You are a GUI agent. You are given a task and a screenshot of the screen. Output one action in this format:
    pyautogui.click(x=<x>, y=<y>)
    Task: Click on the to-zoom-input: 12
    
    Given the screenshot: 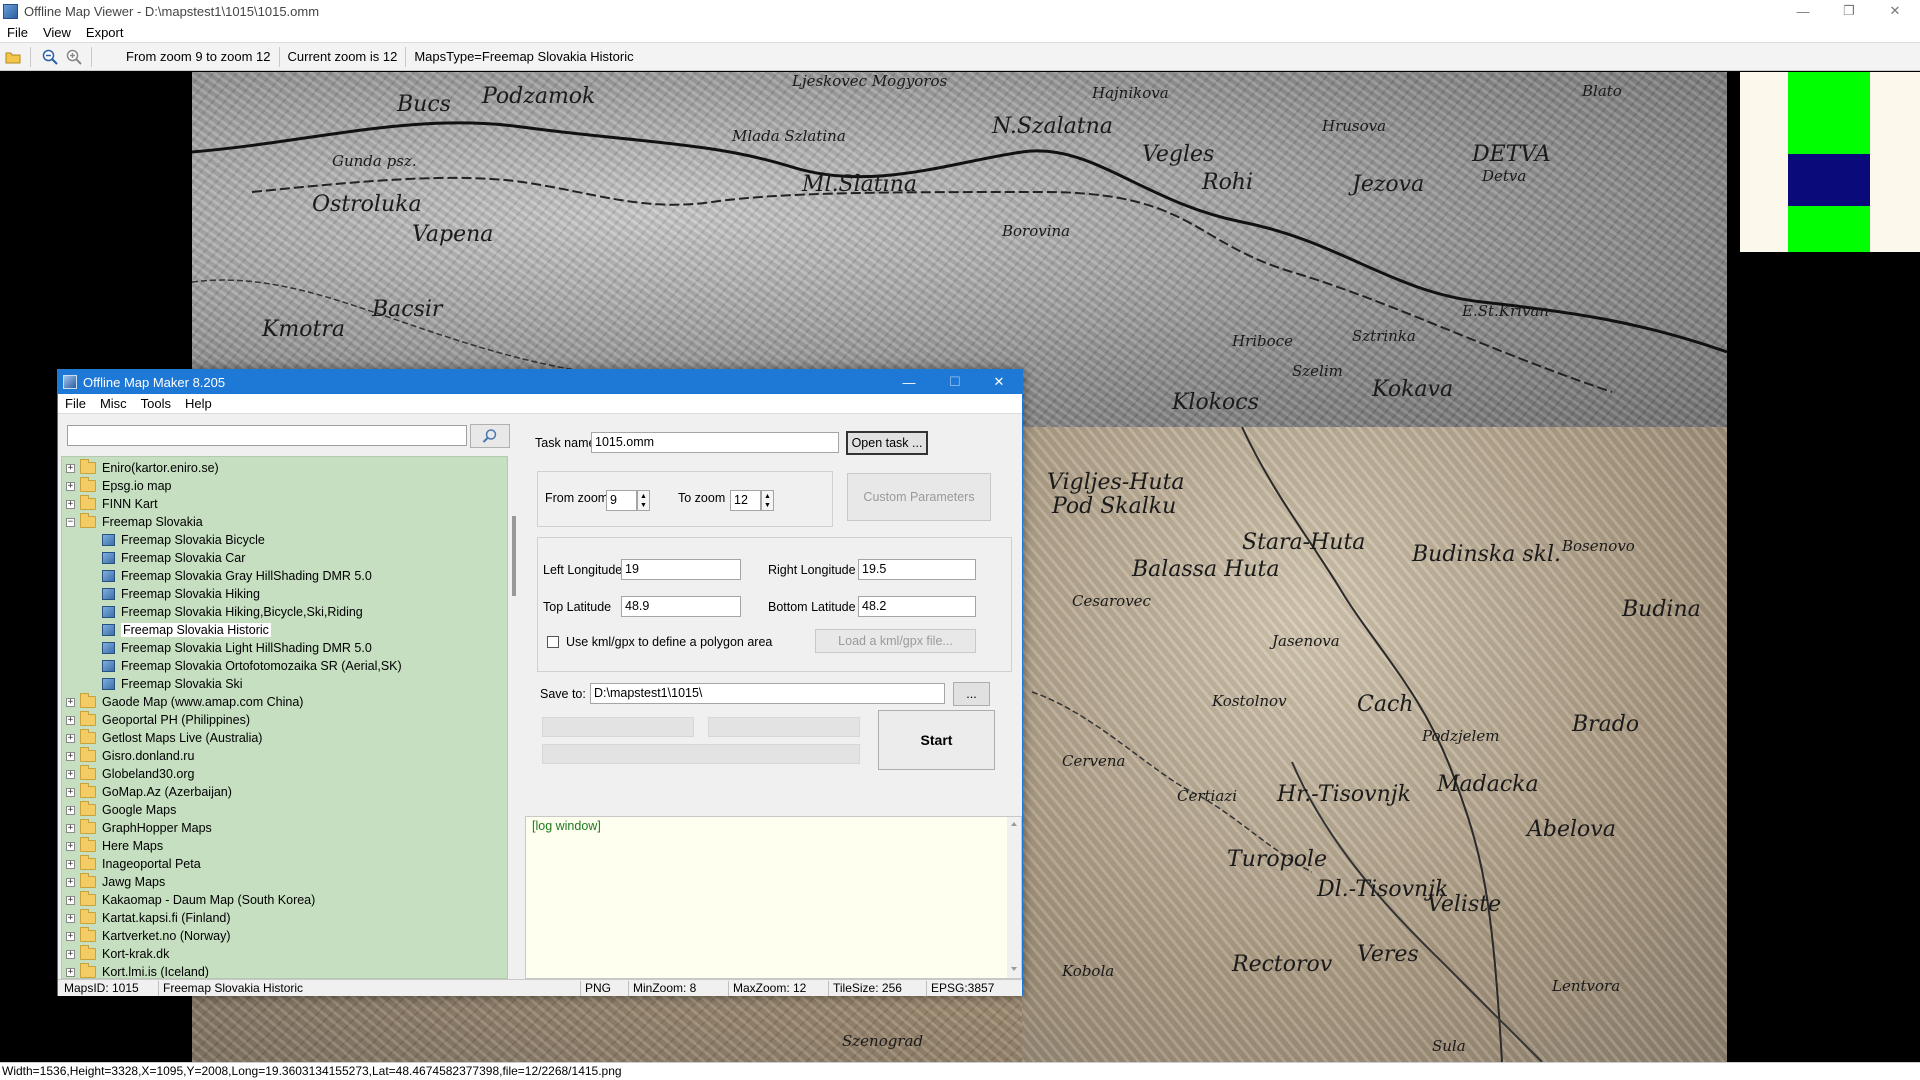 What is the action you would take?
    pyautogui.click(x=745, y=500)
    